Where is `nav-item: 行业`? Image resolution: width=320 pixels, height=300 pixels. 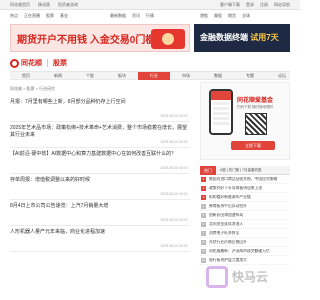
nav-item: 行业 is located at coordinates (154, 76).